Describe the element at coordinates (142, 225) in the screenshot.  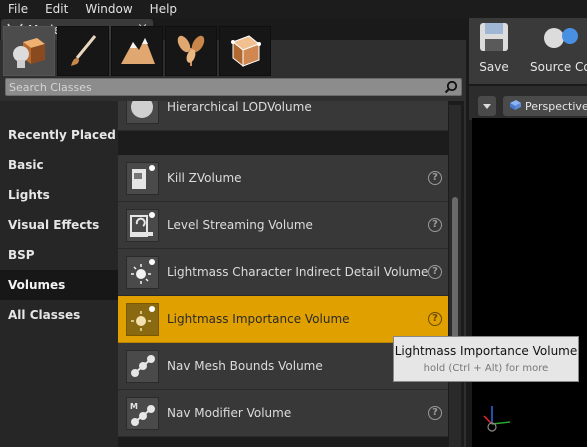
I see `level-streaming-volume-icon` at that location.